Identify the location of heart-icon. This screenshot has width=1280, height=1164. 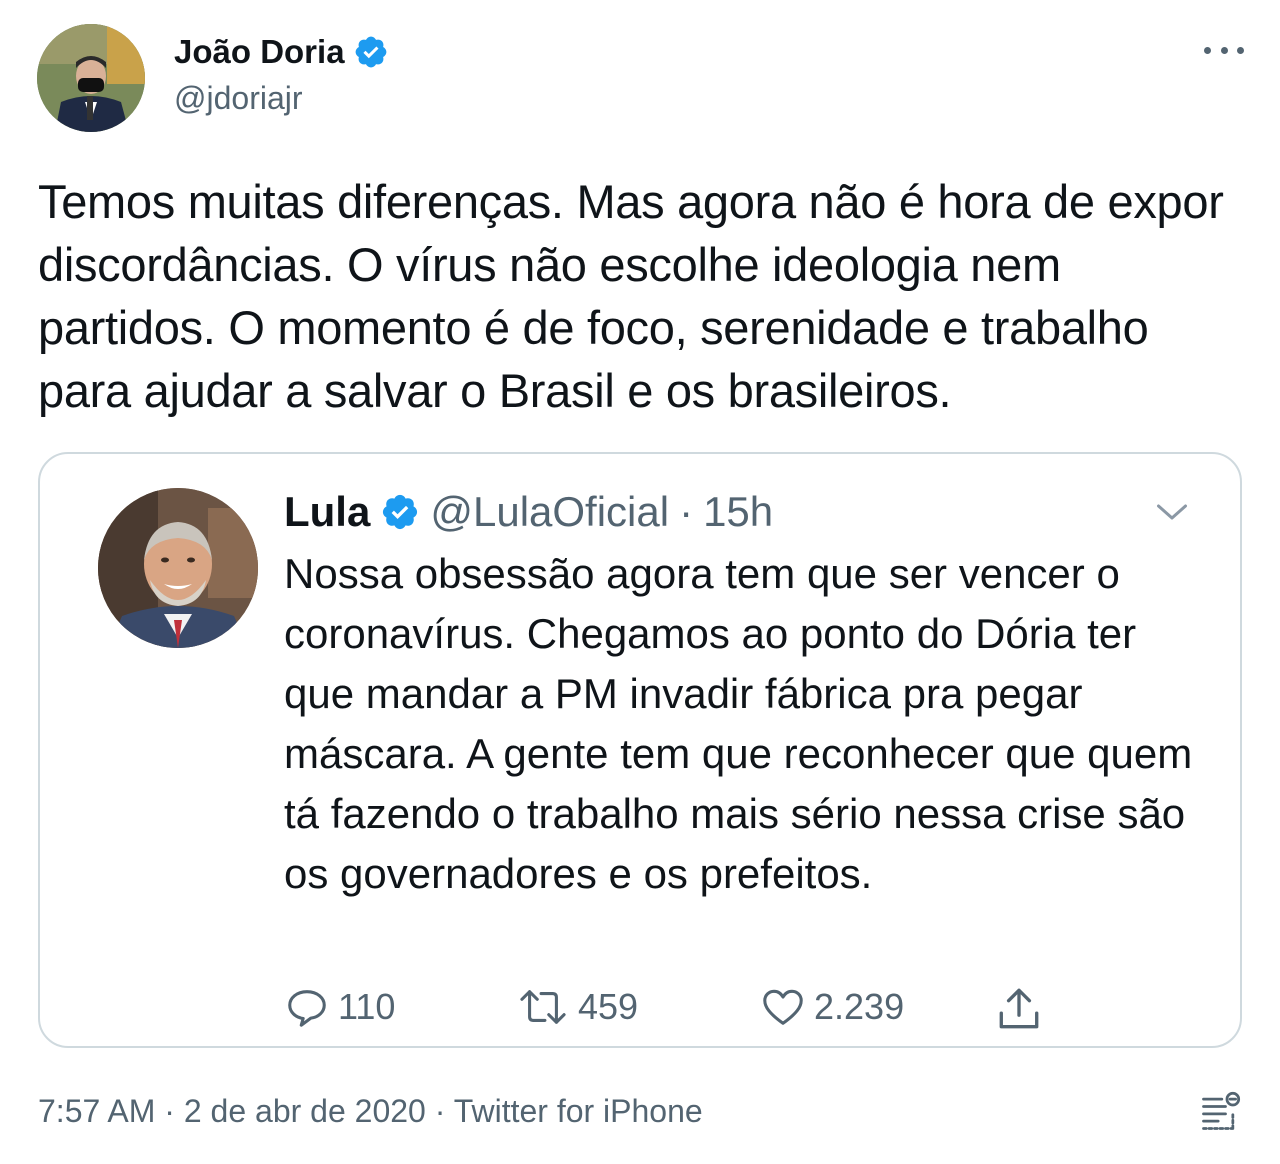
(783, 1007).